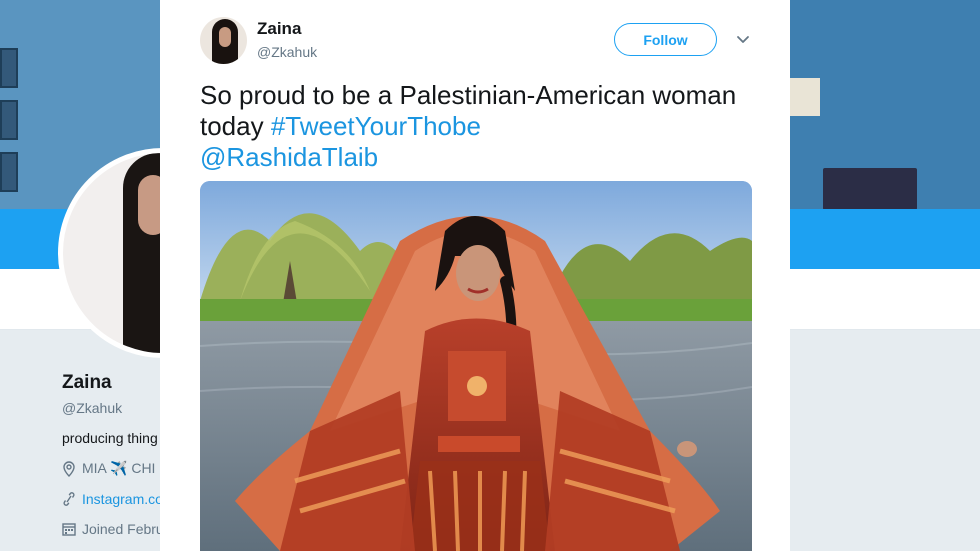  Describe the element at coordinates (665, 39) in the screenshot. I see `follow-button: Follow` at that location.